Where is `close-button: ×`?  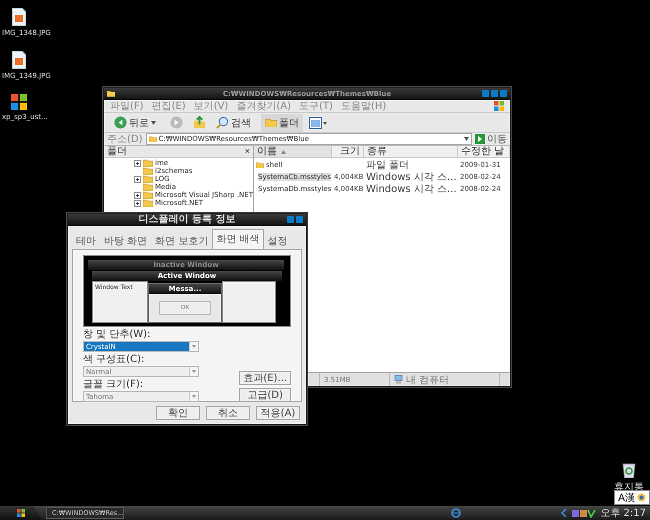
close-button: × is located at coordinates (247, 151).